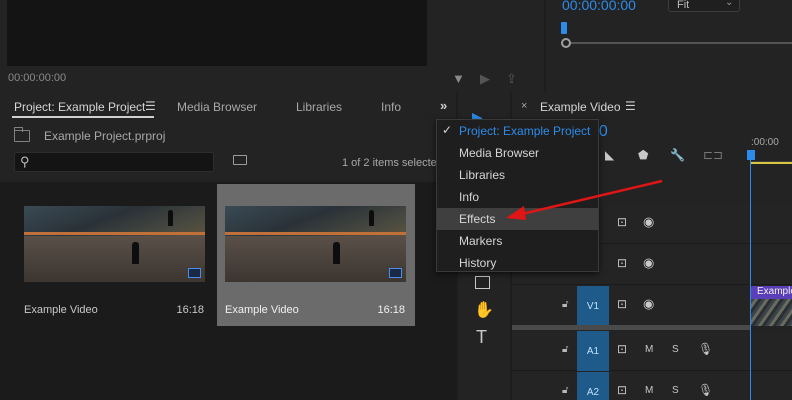  I want to click on tab-info: Info, so click(391, 107).